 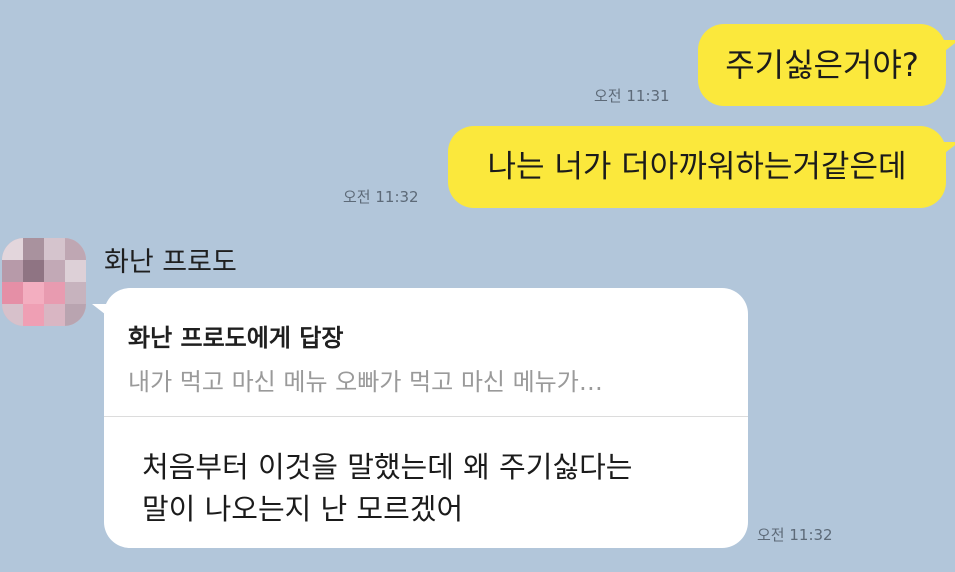 I want to click on avatar, so click(x=44, y=282).